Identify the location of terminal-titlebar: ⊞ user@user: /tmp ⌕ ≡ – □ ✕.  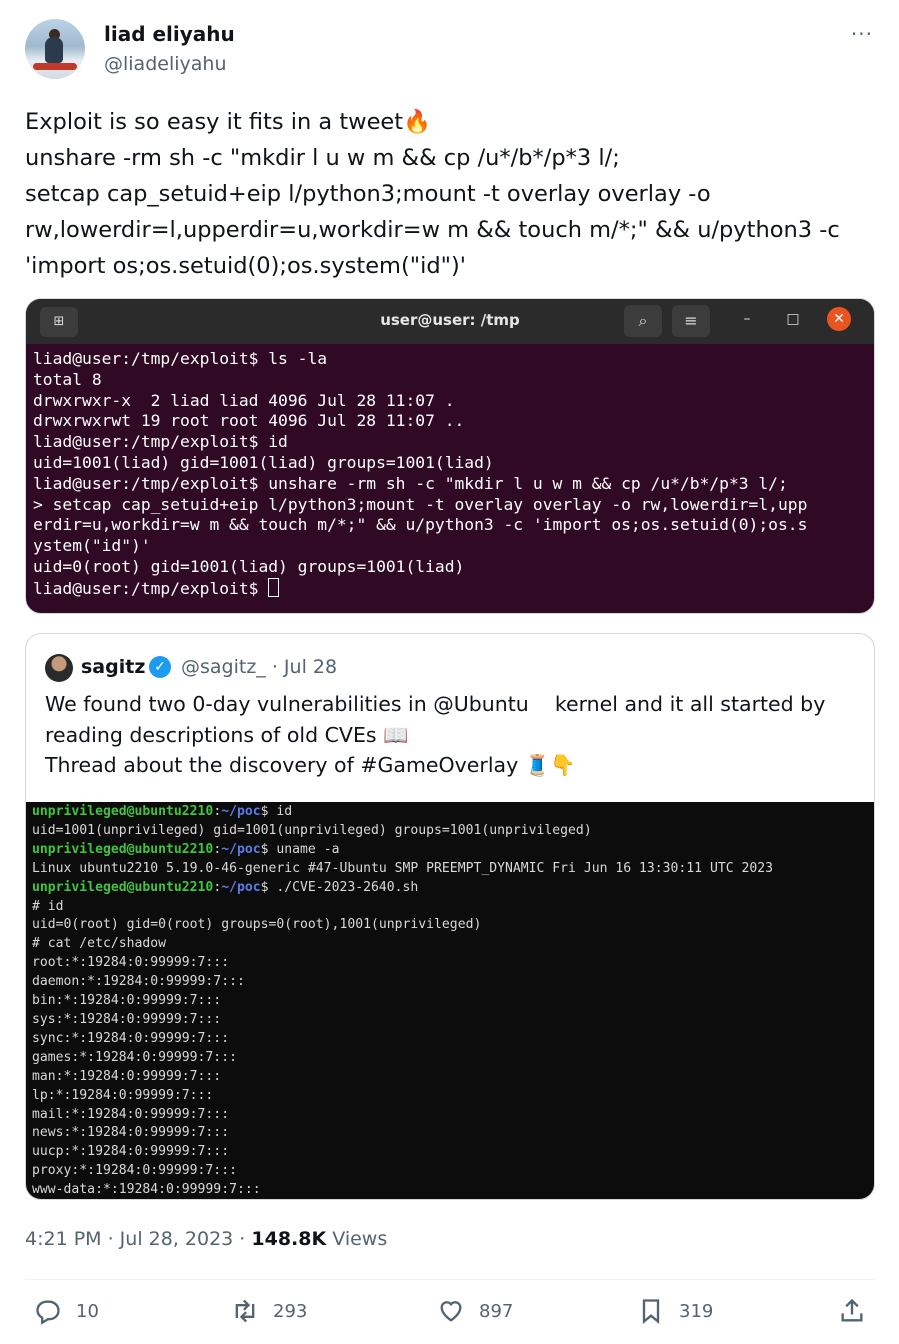
(450, 321).